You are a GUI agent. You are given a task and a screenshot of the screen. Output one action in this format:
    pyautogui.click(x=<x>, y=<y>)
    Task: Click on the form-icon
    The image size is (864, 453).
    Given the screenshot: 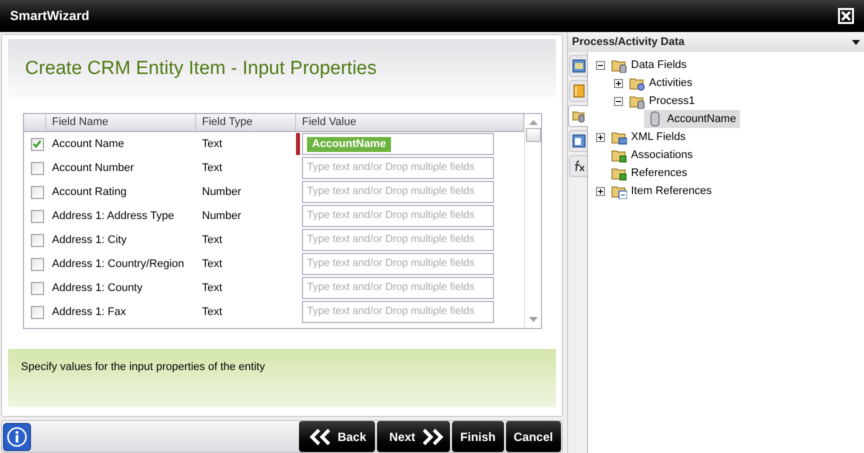 What is the action you would take?
    pyautogui.click(x=579, y=141)
    